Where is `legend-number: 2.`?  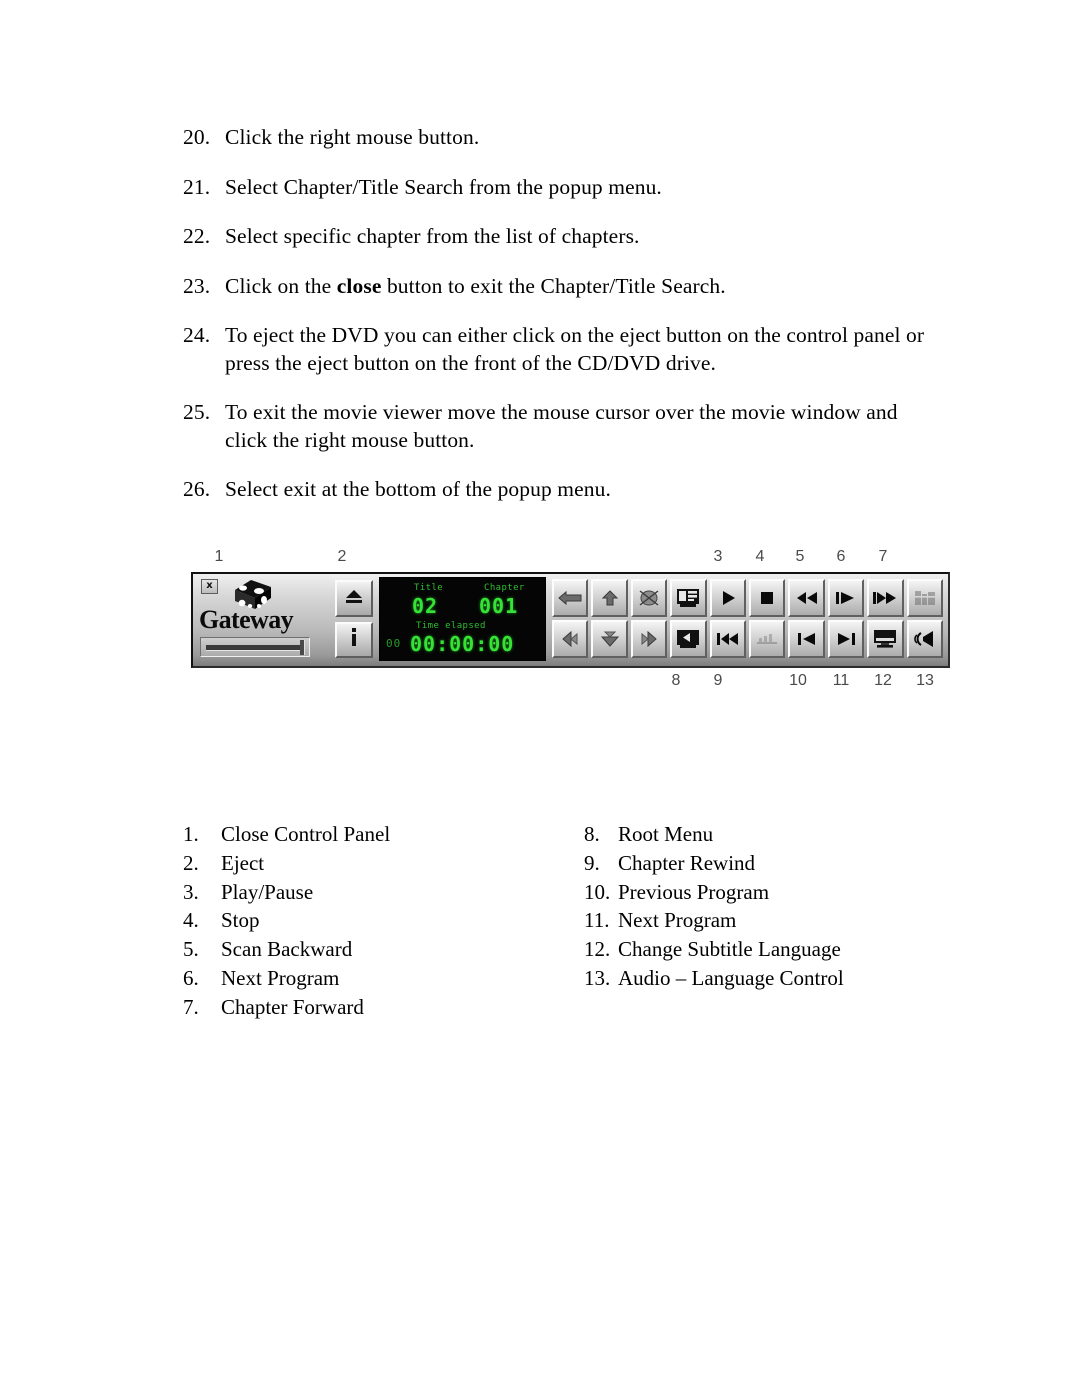
legend-number: 2. is located at coordinates (191, 862).